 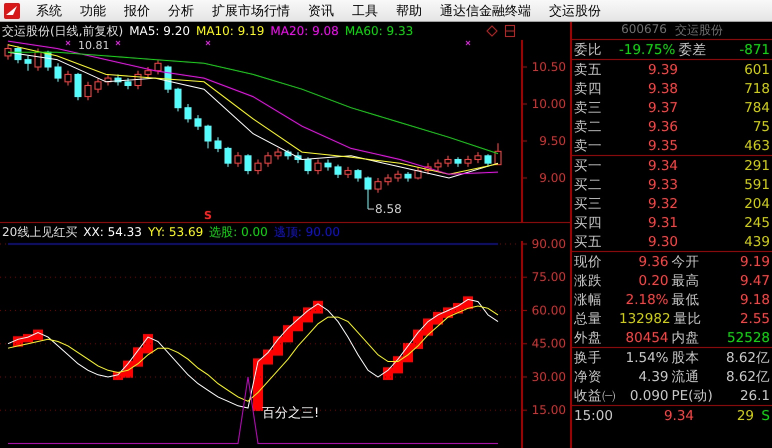 I want to click on field-value: 9.47, so click(x=754, y=280).